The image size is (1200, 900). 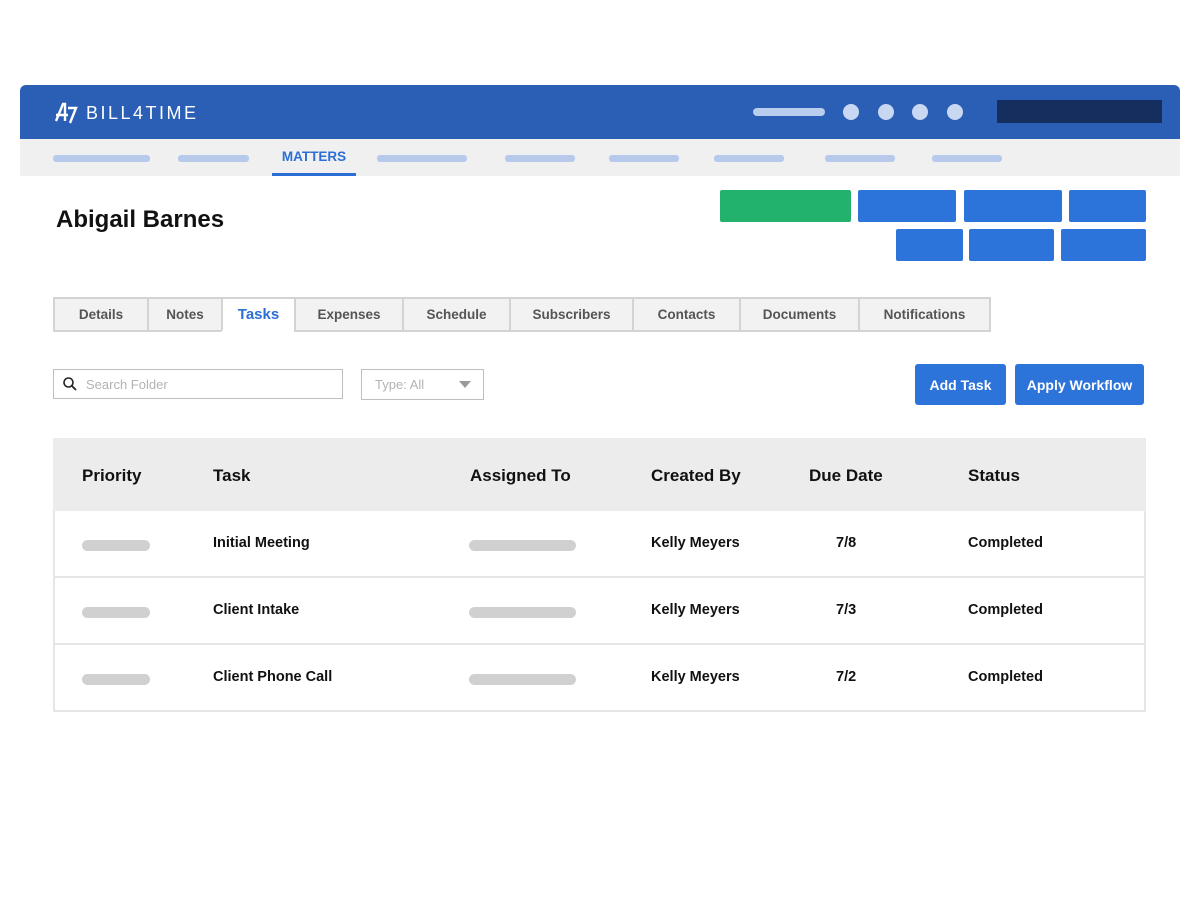 I want to click on search-input, so click(x=206, y=384).